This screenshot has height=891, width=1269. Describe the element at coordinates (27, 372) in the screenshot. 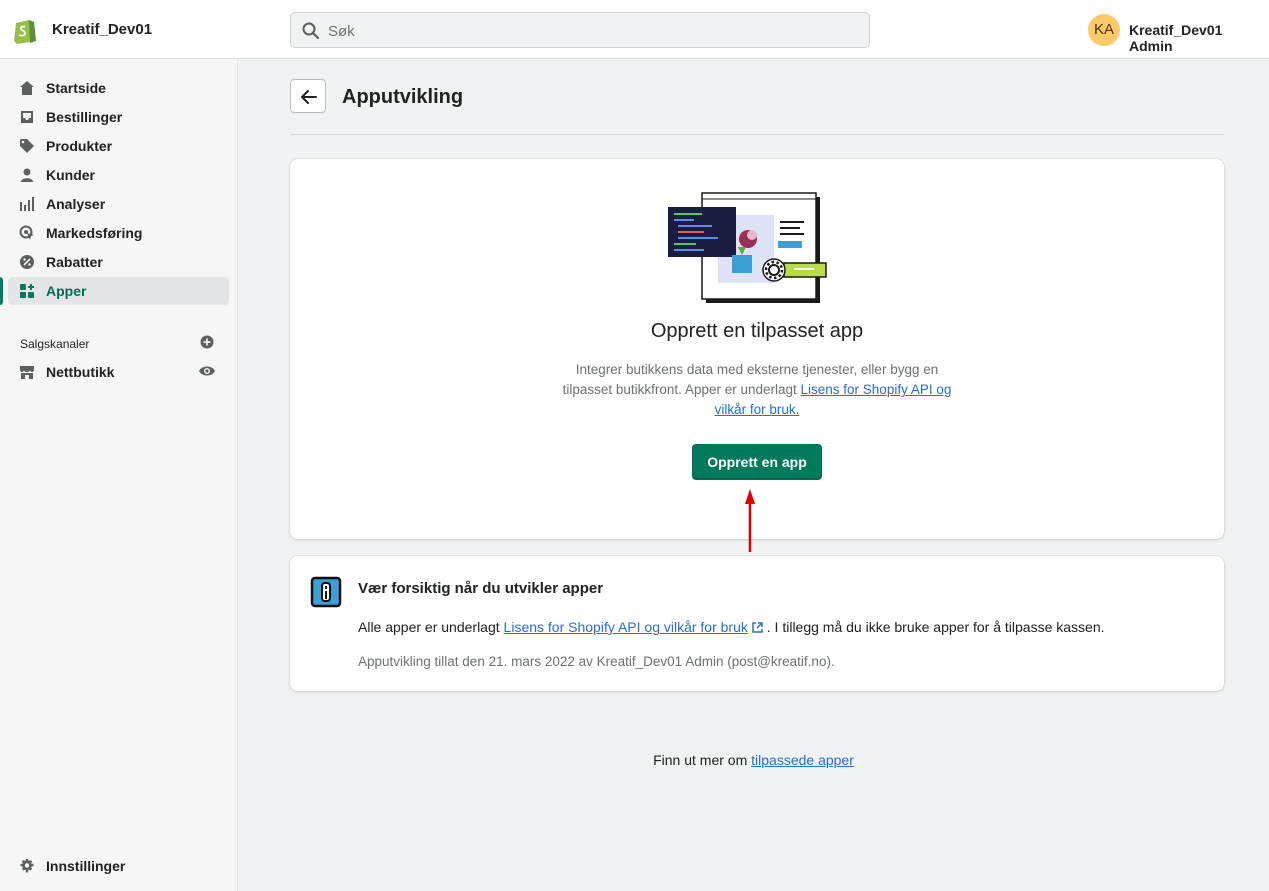

I see `store-icon` at that location.